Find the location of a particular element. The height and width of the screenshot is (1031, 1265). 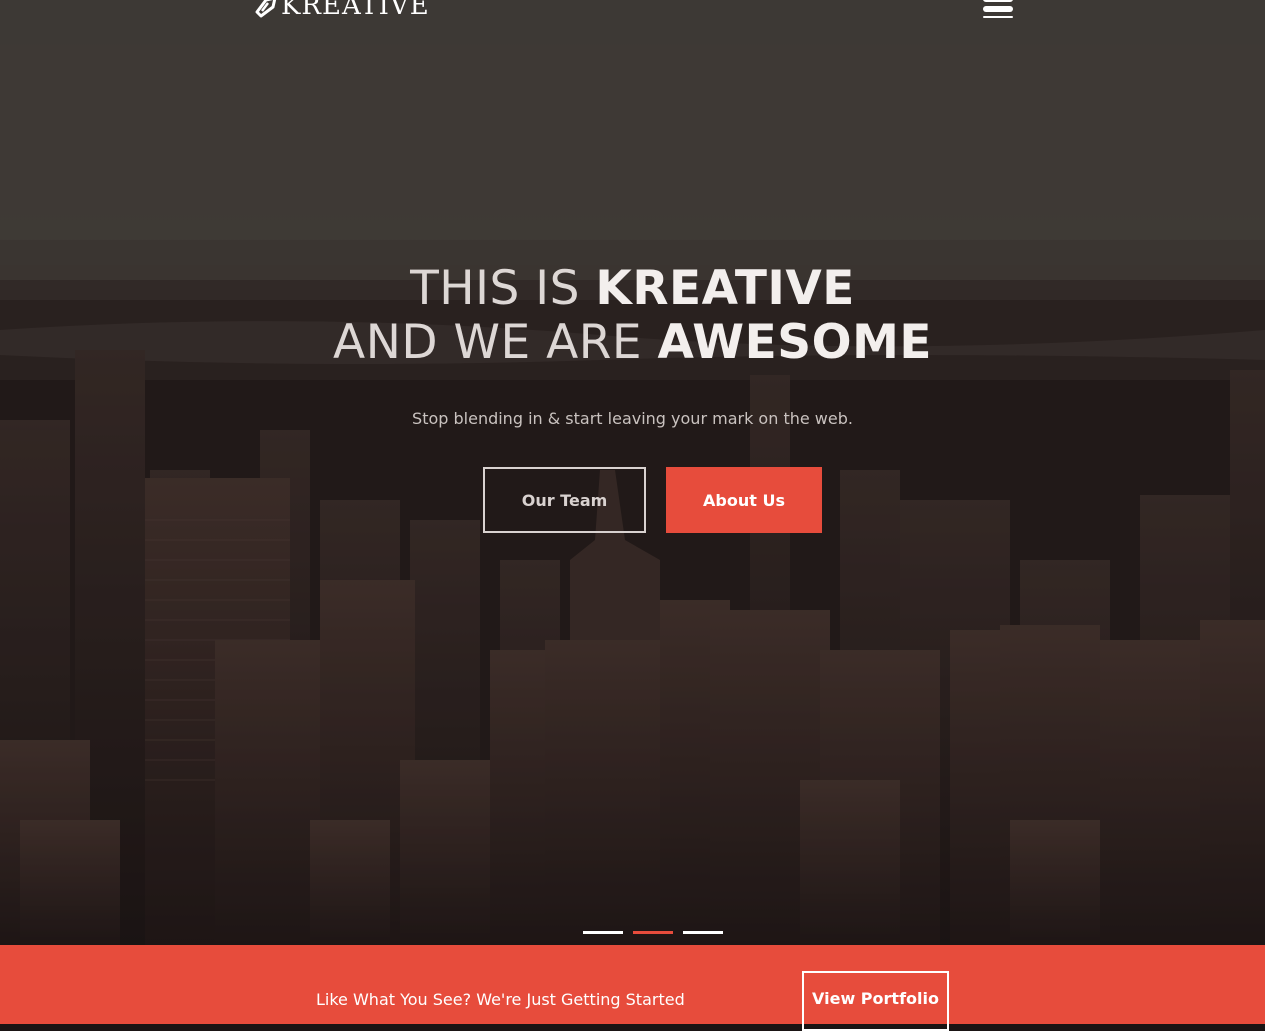

hero-headline: THIS IS KREATIVE AND WE ARE AWESOME is located at coordinates (632, 316).